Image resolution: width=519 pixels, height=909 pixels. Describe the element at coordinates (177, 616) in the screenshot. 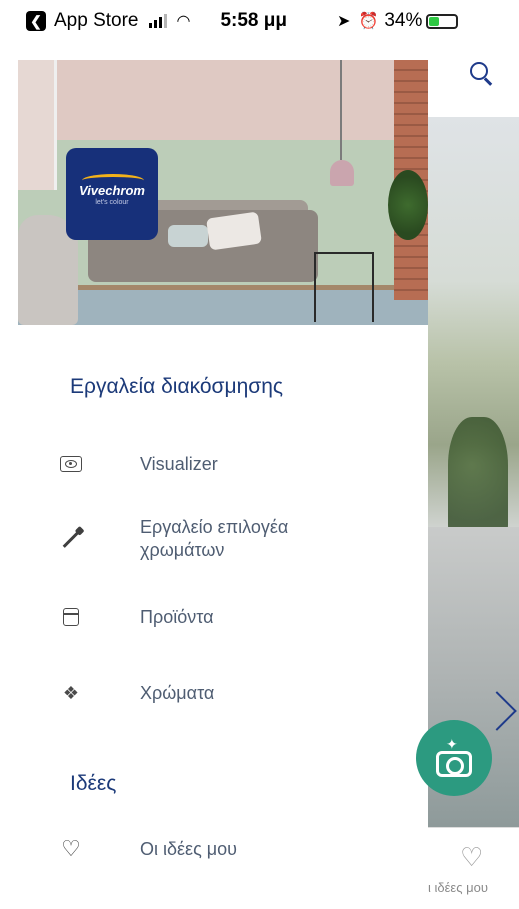

I see `menu-item-label: Προϊόντα` at that location.